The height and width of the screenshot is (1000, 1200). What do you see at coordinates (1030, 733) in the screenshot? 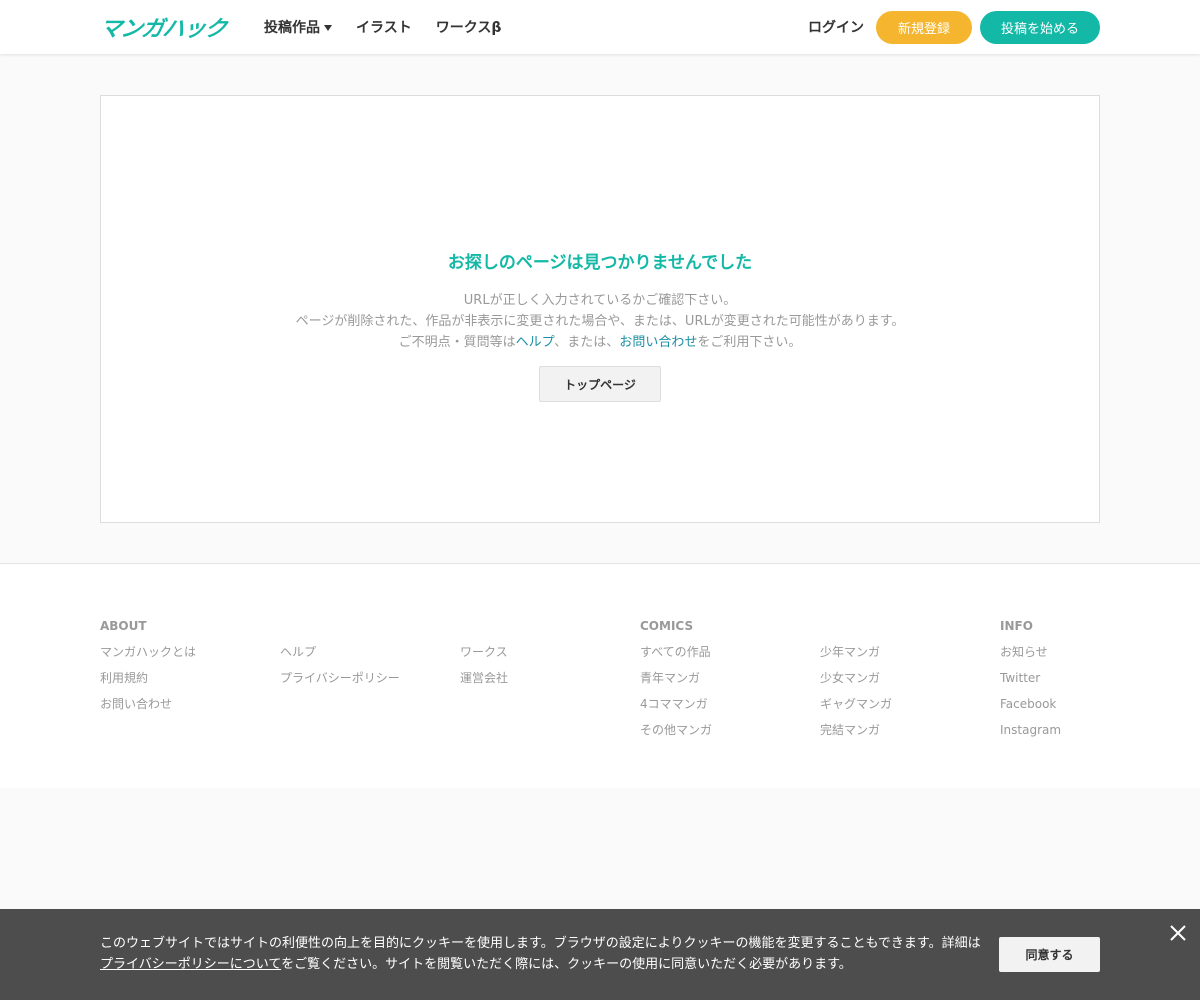
I see `footer-link-instagram: Instagram` at bounding box center [1030, 733].